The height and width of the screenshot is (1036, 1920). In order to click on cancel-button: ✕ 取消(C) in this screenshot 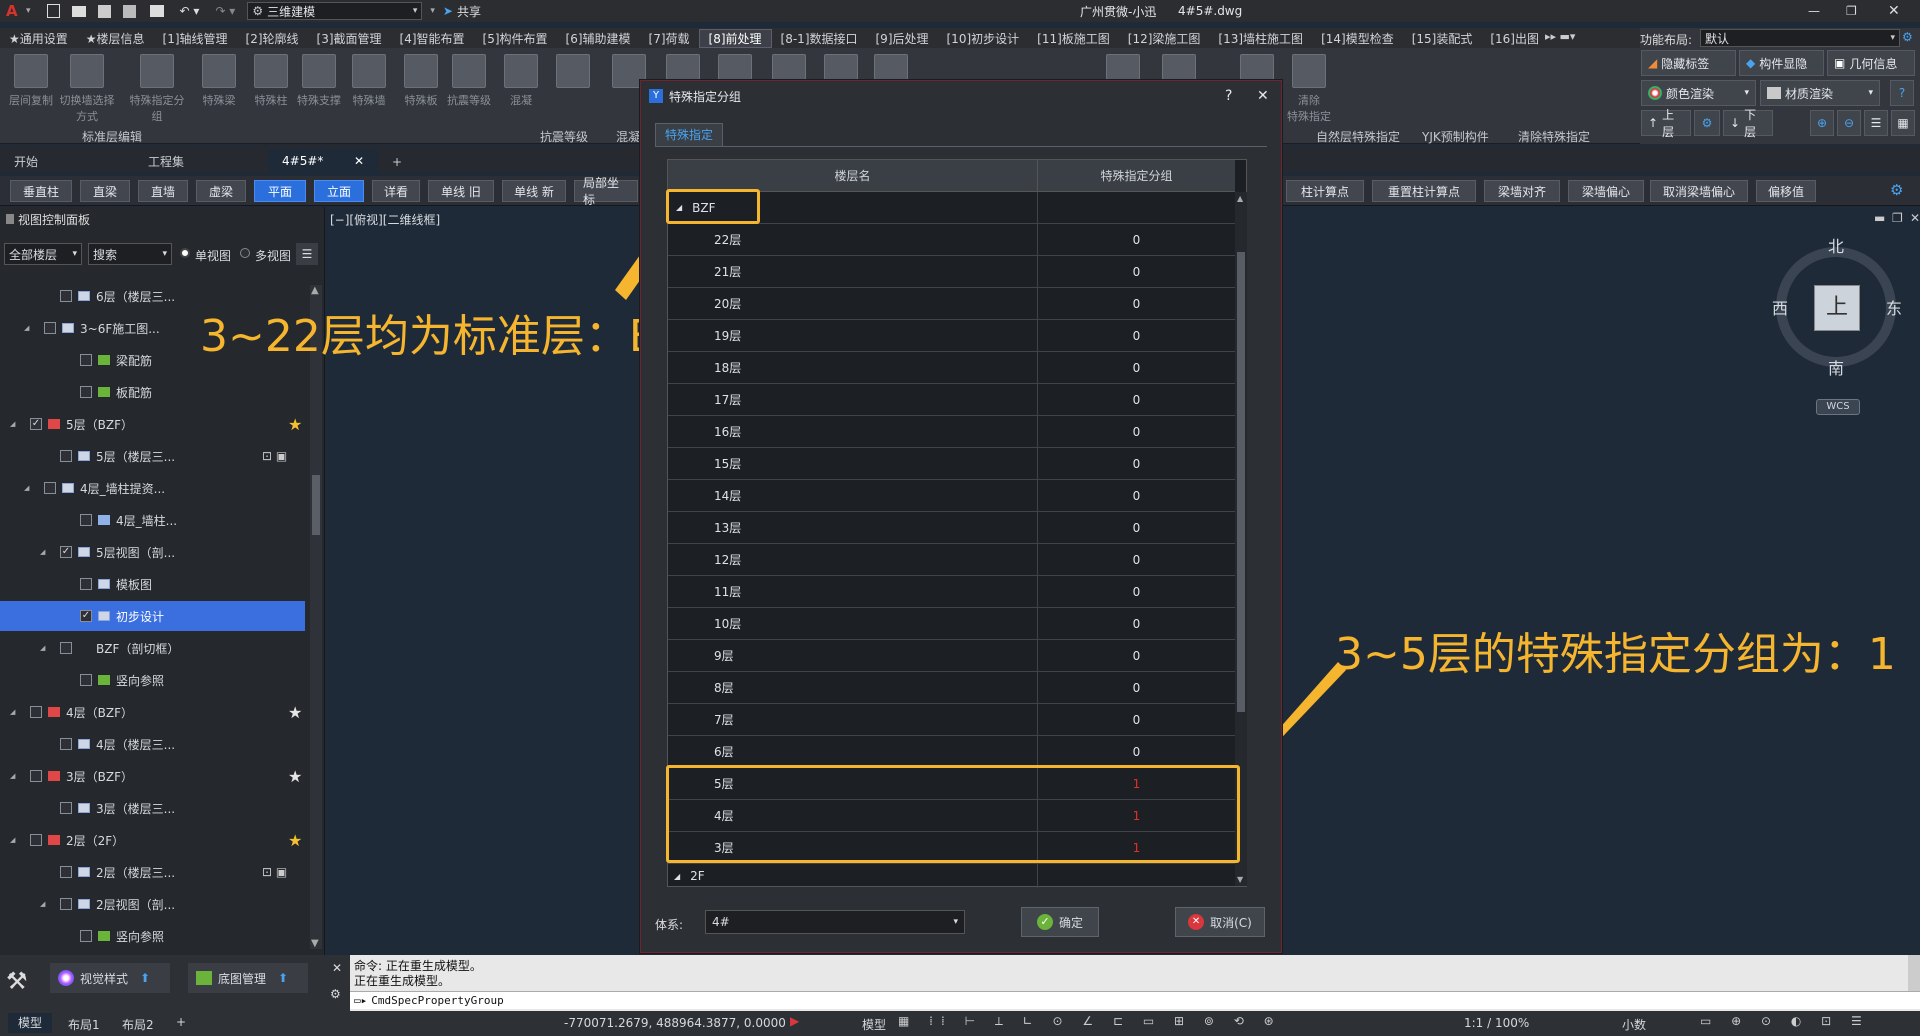, I will do `click(1220, 922)`.